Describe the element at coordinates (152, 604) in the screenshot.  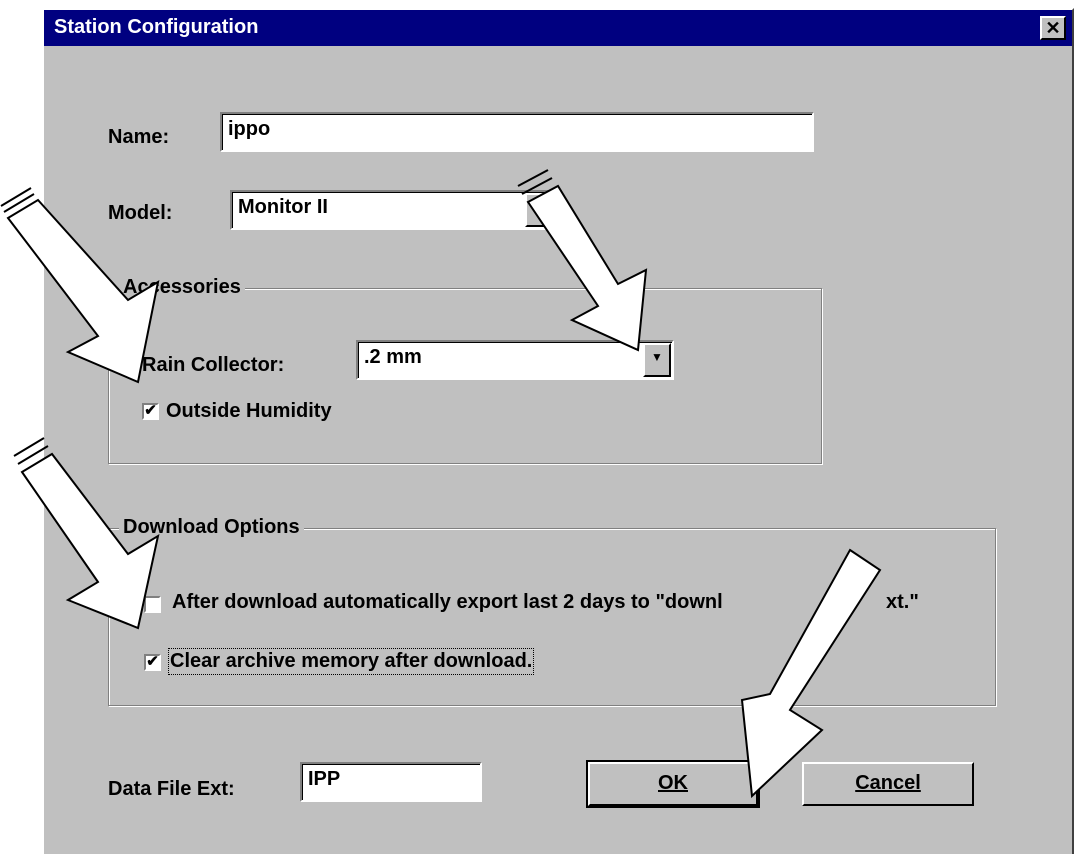
I see `auto-export-checkbox` at that location.